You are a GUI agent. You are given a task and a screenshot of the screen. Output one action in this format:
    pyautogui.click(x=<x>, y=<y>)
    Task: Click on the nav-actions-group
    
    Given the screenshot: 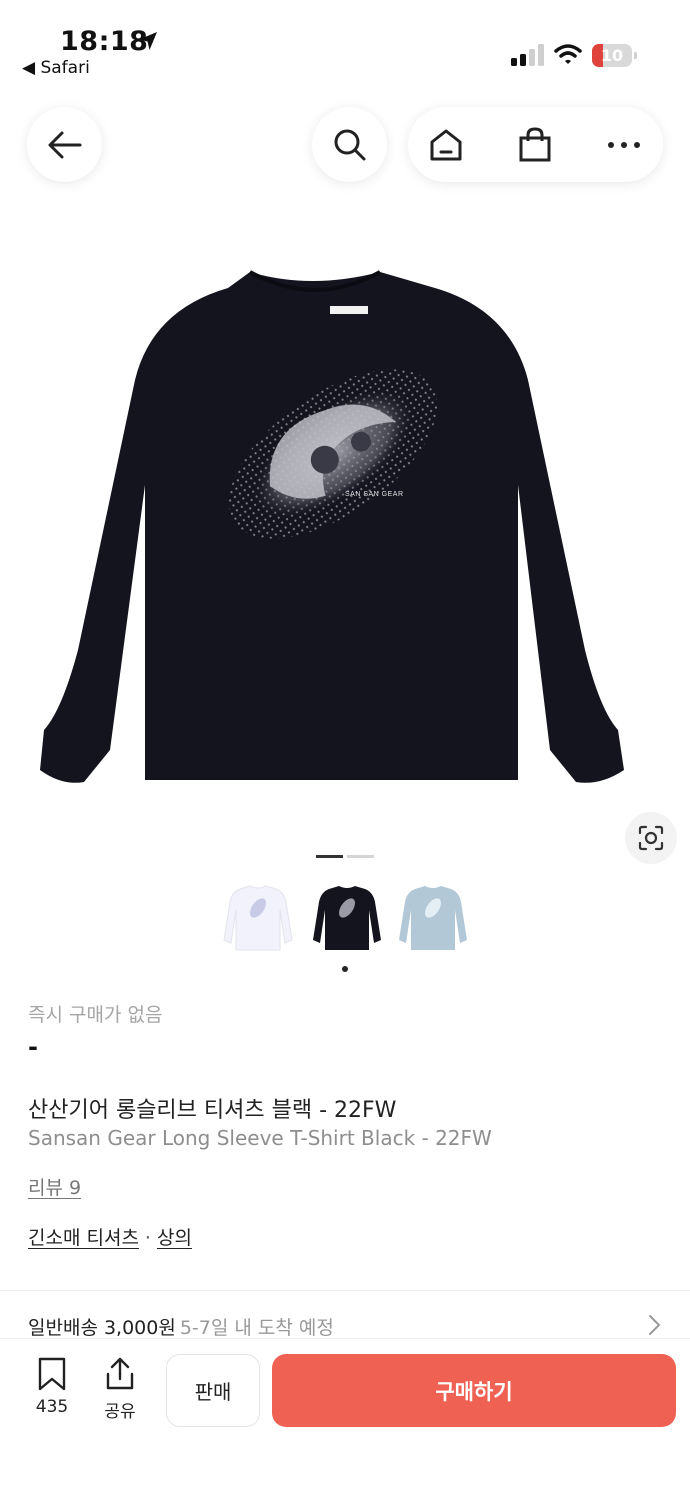 What is the action you would take?
    pyautogui.click(x=535, y=144)
    